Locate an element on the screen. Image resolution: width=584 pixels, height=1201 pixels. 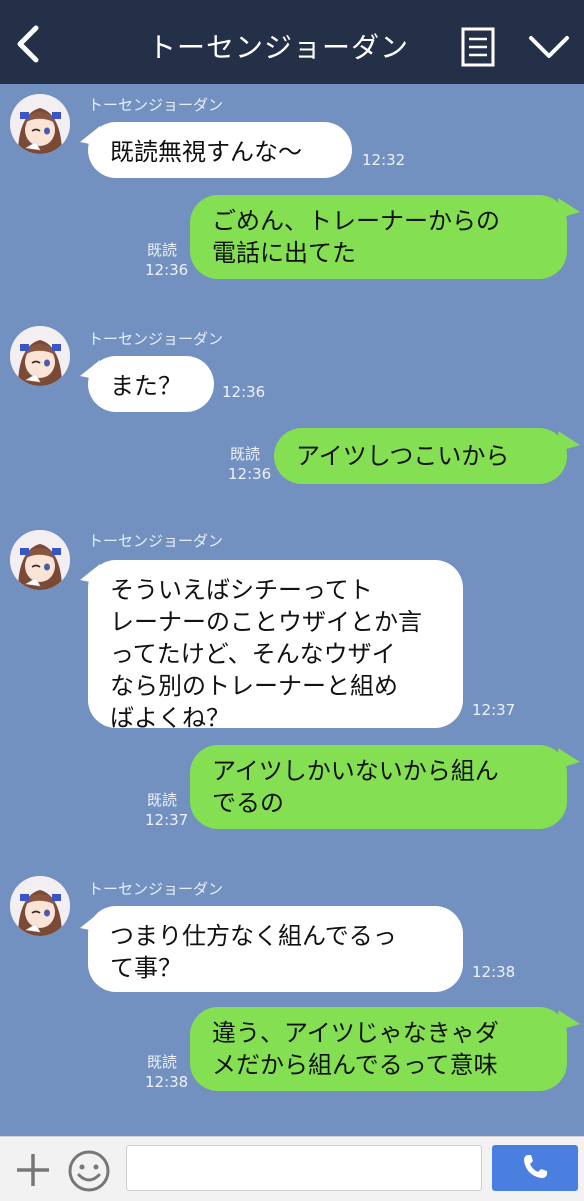
add-button is located at coordinates (33, 1170).